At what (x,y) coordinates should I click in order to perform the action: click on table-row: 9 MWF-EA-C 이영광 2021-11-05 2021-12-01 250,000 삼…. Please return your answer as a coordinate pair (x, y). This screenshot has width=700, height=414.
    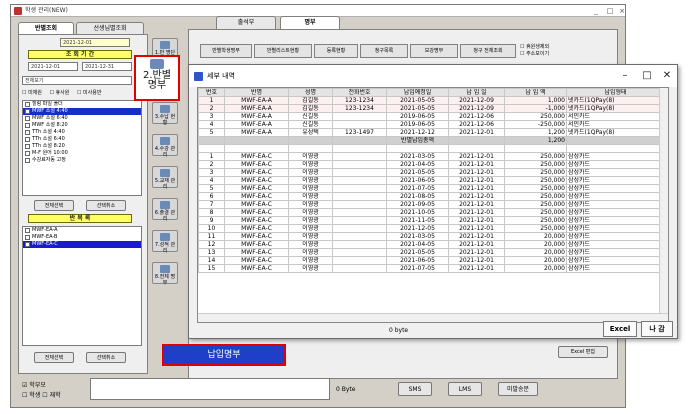
    Looking at the image, I should click on (431, 220).